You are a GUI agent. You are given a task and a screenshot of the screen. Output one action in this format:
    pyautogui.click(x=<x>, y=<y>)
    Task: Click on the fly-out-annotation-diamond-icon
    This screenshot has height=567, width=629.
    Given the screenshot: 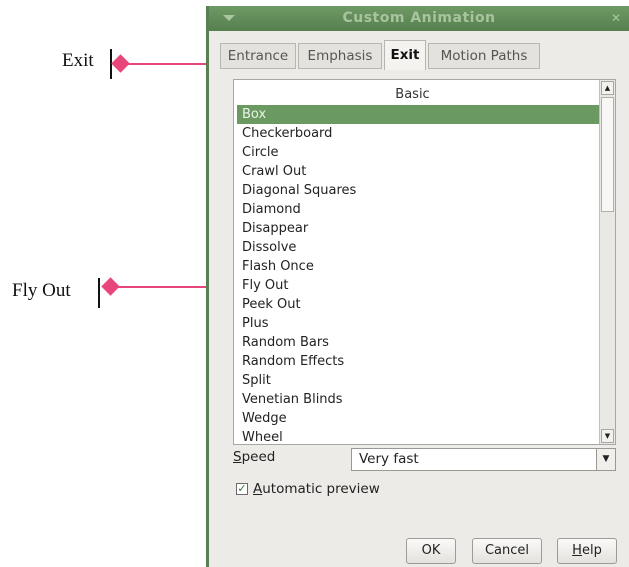 What is the action you would take?
    pyautogui.click(x=110, y=286)
    